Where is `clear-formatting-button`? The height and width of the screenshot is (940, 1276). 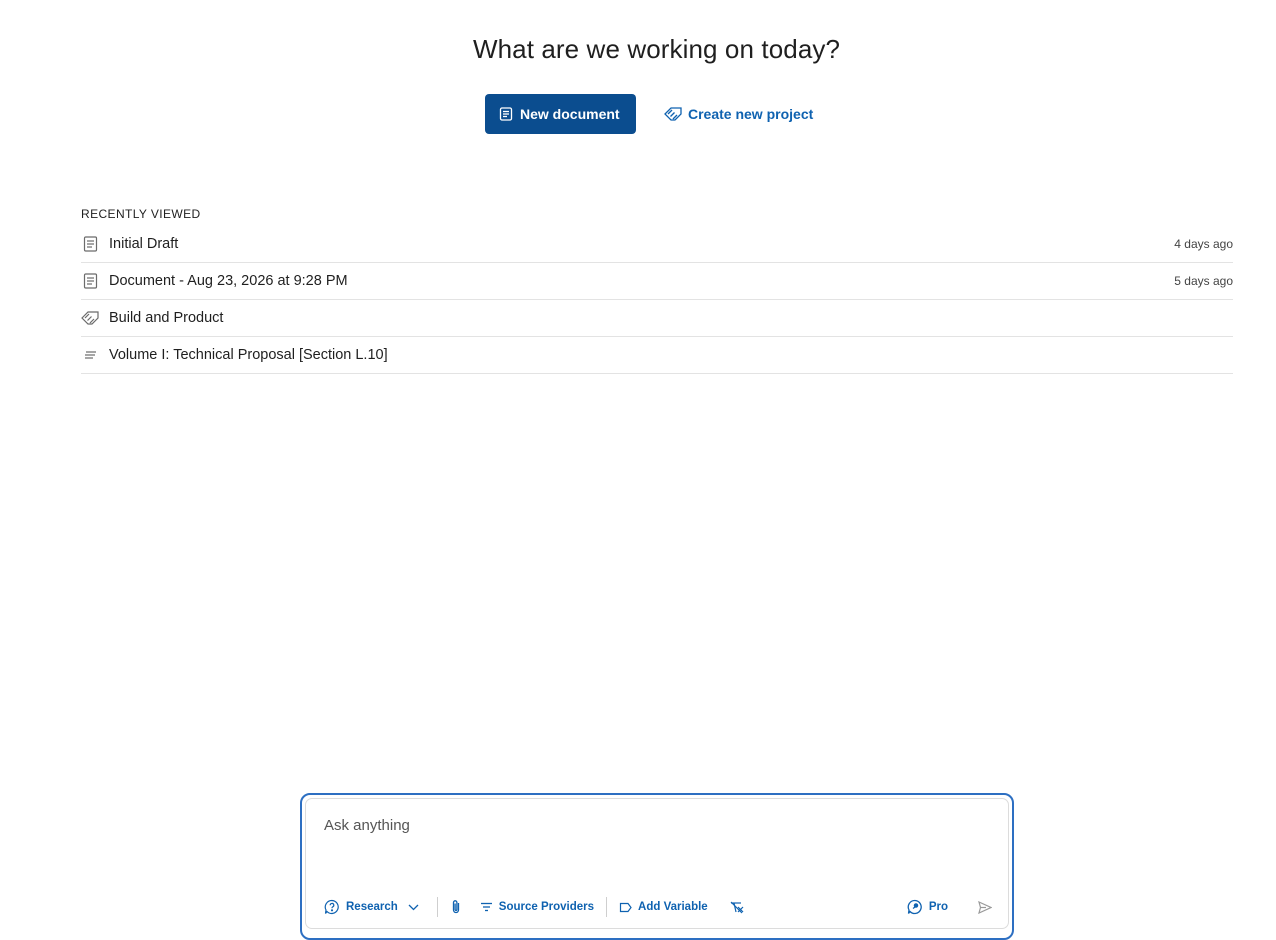
clear-formatting-button is located at coordinates (737, 907).